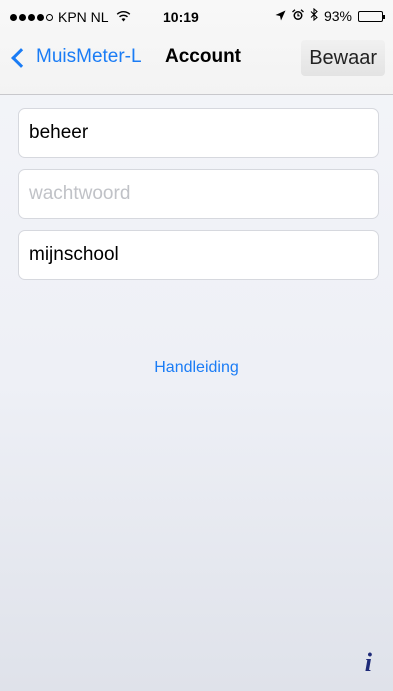 This screenshot has width=393, height=691. I want to click on location-arrow-icon, so click(280, 16).